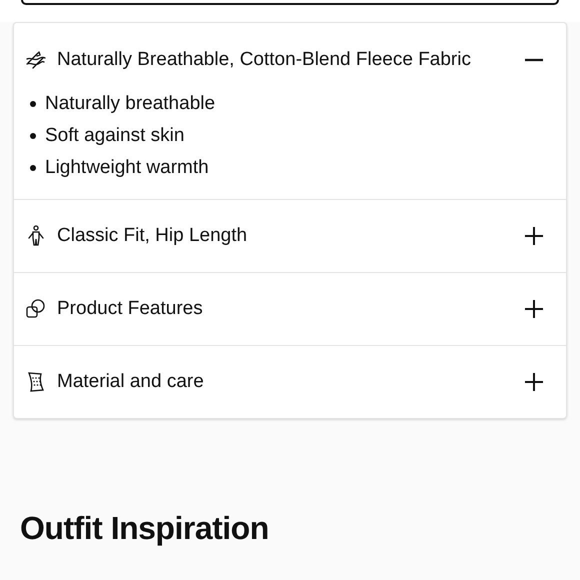 The image size is (580, 580). What do you see at coordinates (264, 60) in the screenshot?
I see `accordion-title: Naturally Breathable, Cotton-Blend Fleece Fabric` at bounding box center [264, 60].